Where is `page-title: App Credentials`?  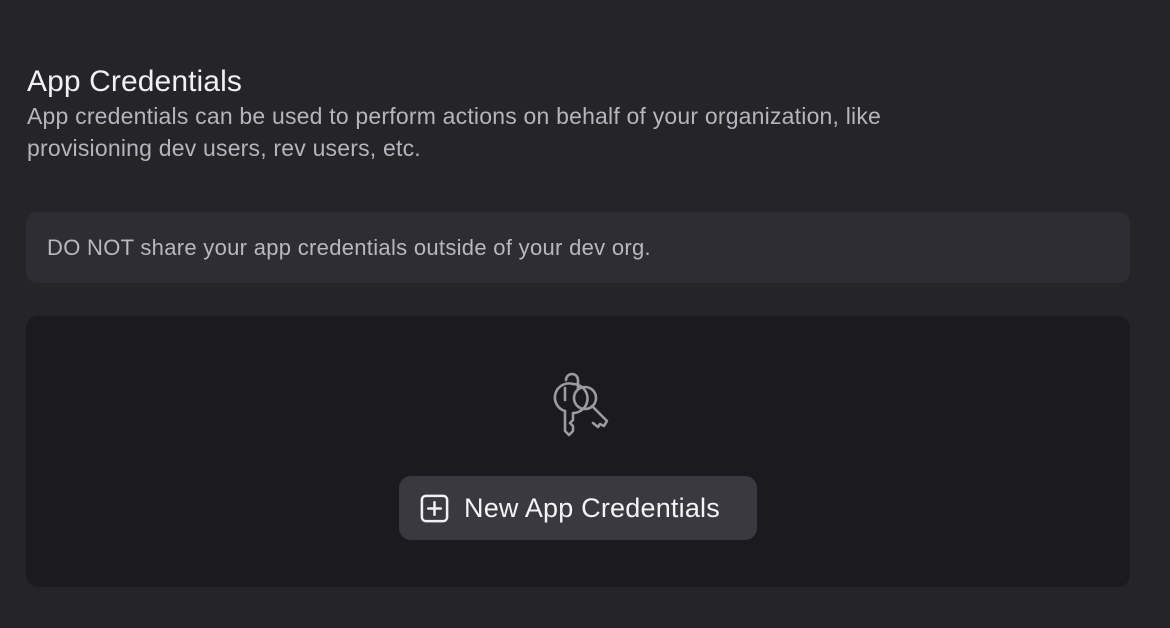
page-title: App Credentials is located at coordinates (134, 82).